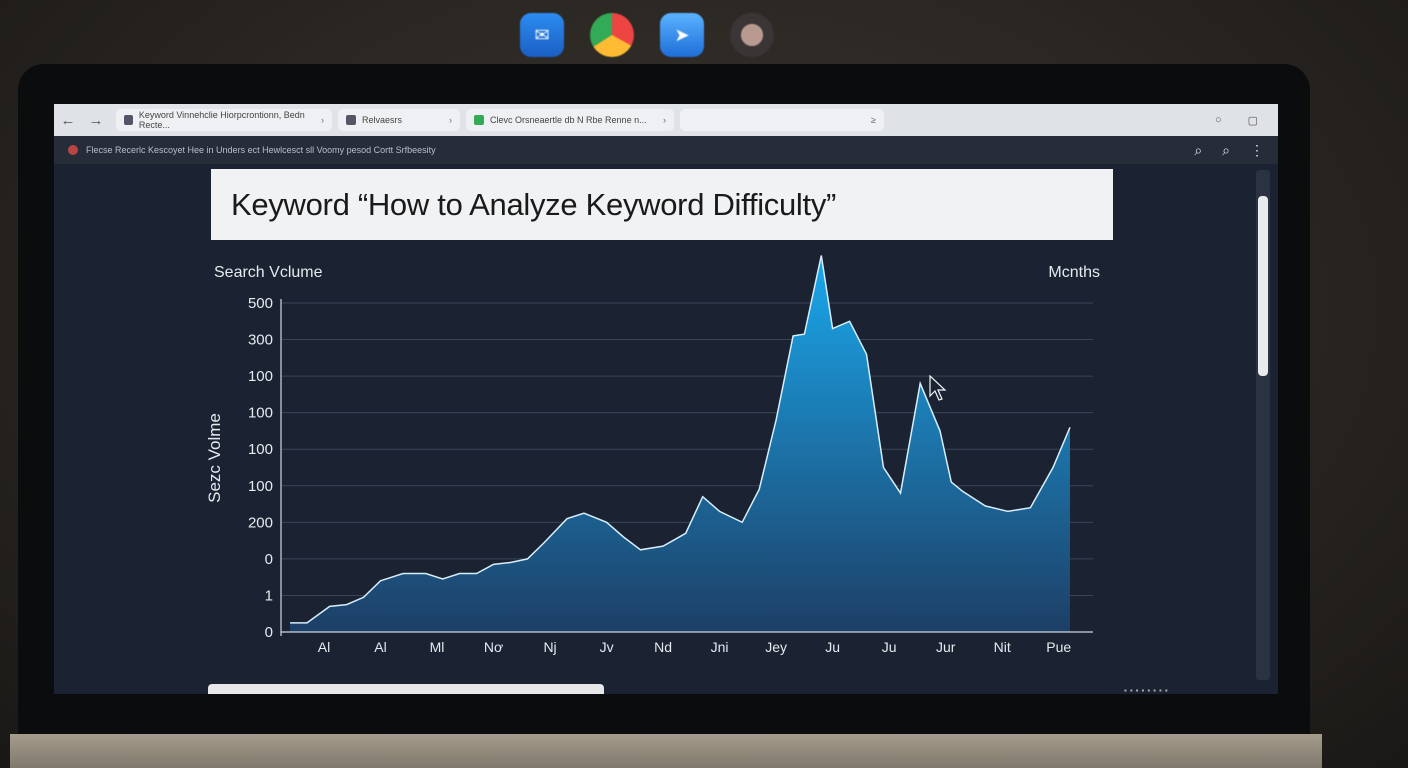 Image resolution: width=1408 pixels, height=768 pixels. What do you see at coordinates (1236, 150) in the screenshot?
I see `toolbar-tools: ⌕ ⌕ ⋮` at bounding box center [1236, 150].